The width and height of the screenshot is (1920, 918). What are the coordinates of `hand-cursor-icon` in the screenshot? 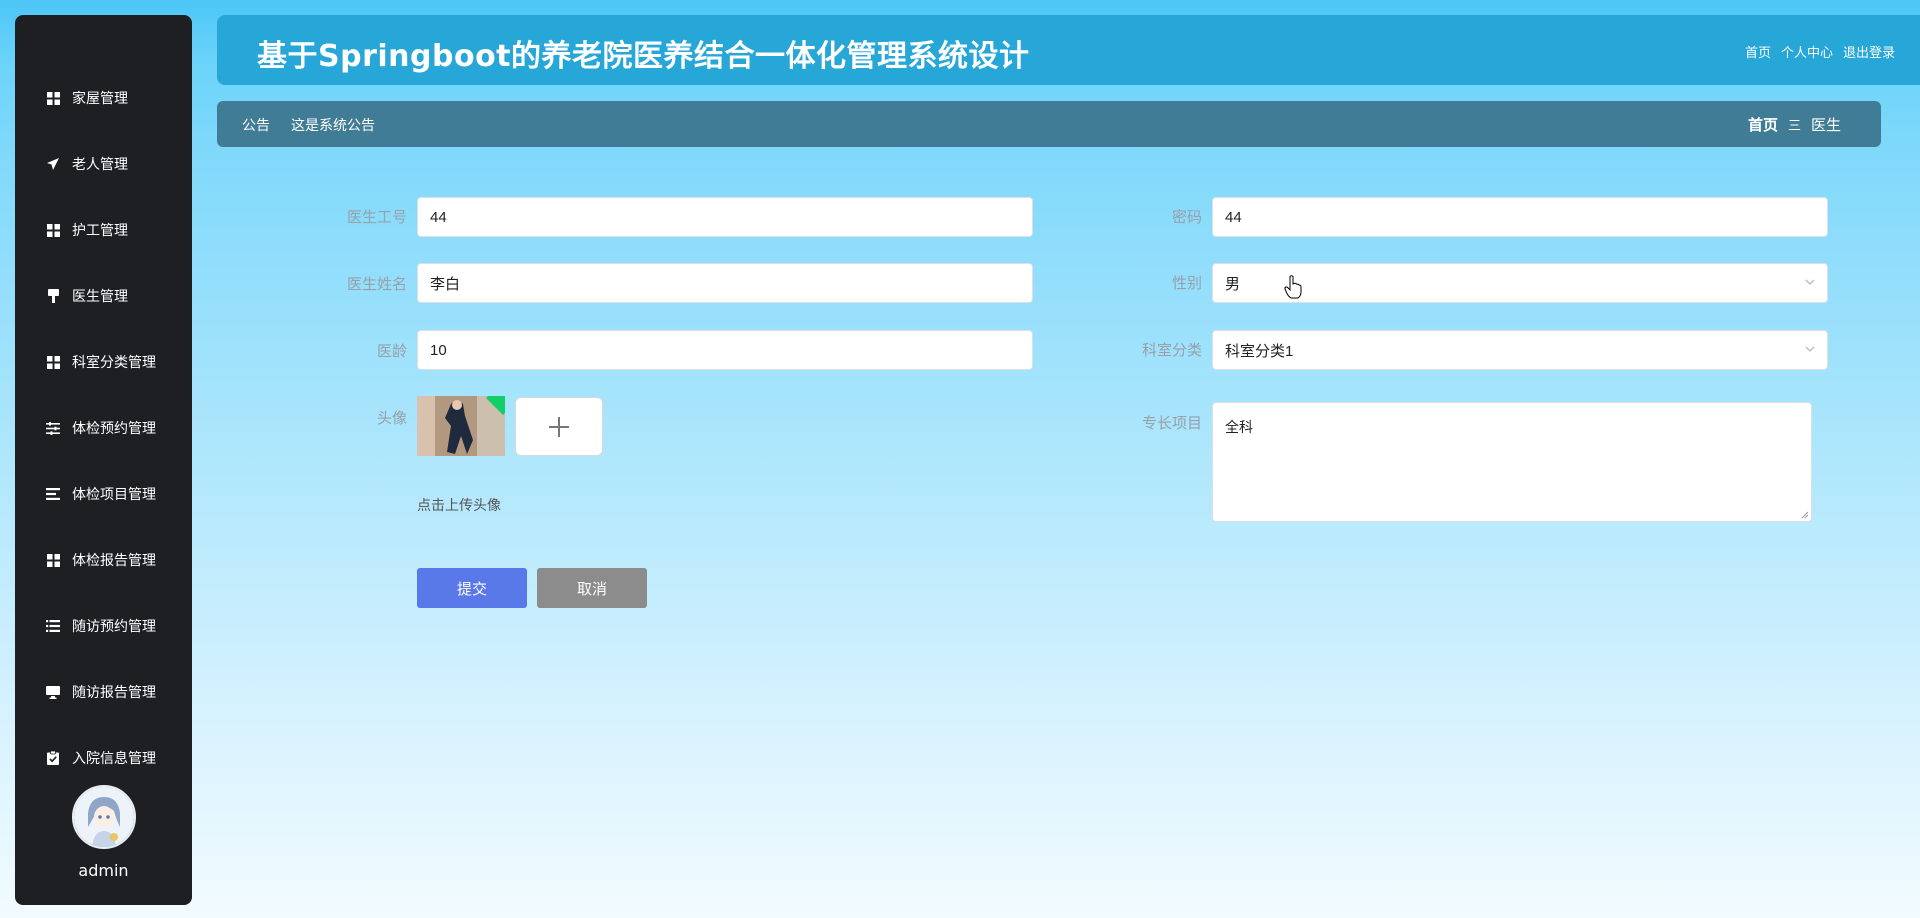 It's located at (1293, 287).